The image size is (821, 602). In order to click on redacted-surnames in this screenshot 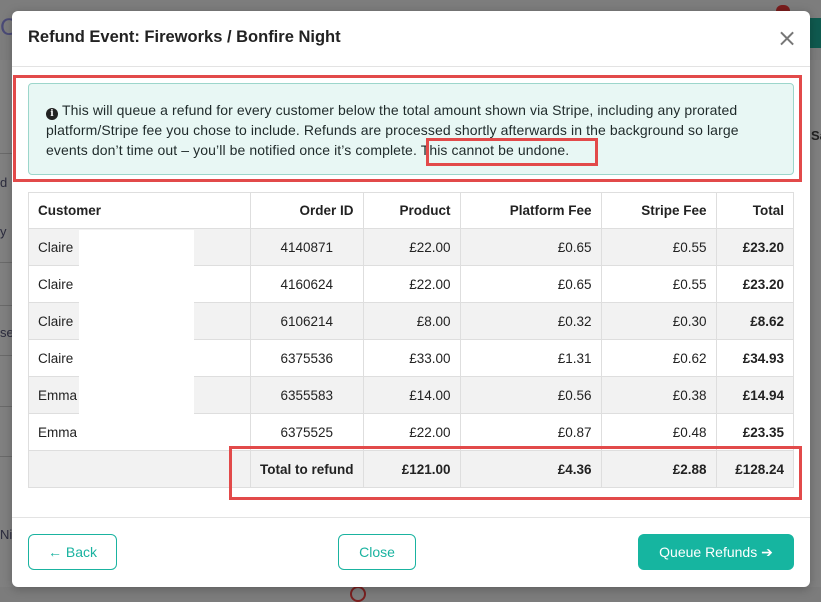, I will do `click(136, 322)`.